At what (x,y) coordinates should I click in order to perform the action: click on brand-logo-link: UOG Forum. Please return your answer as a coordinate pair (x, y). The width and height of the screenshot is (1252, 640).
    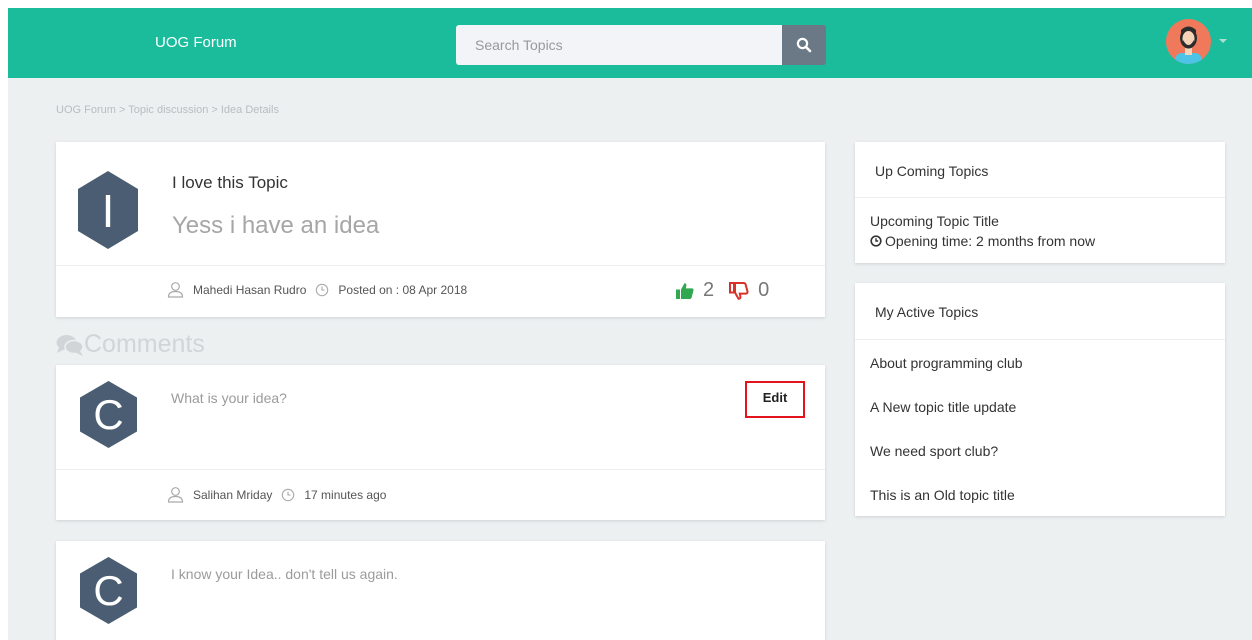
    Looking at the image, I should click on (196, 42).